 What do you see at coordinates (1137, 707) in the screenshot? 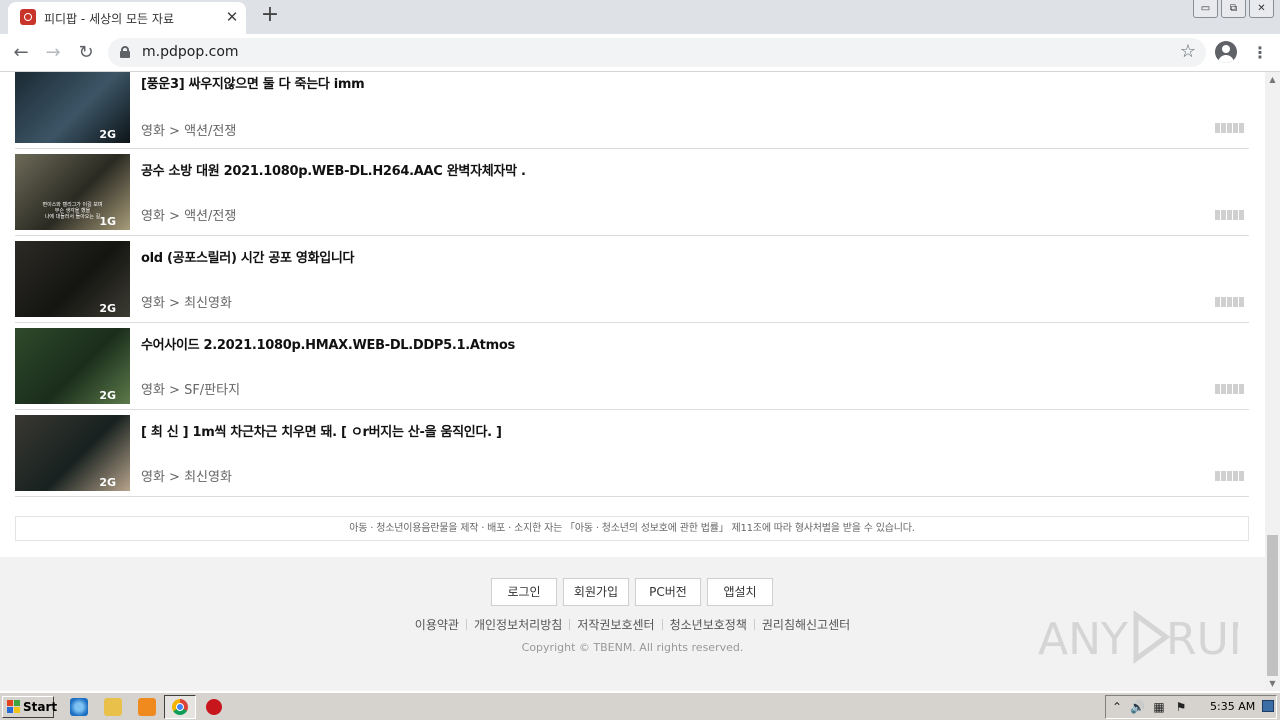
I see `volume-icon: 🔊` at bounding box center [1137, 707].